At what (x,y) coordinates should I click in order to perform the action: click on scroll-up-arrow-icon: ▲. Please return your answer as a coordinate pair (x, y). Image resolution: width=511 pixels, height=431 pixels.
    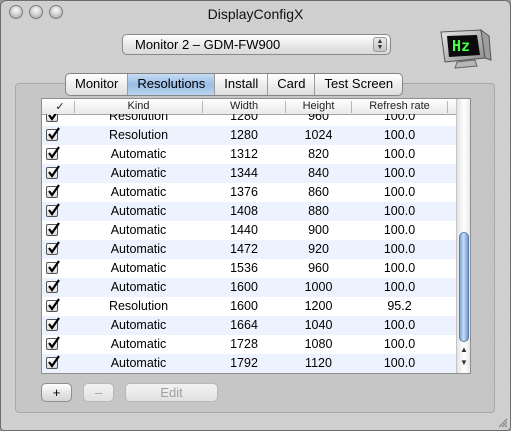
    Looking at the image, I should click on (464, 350).